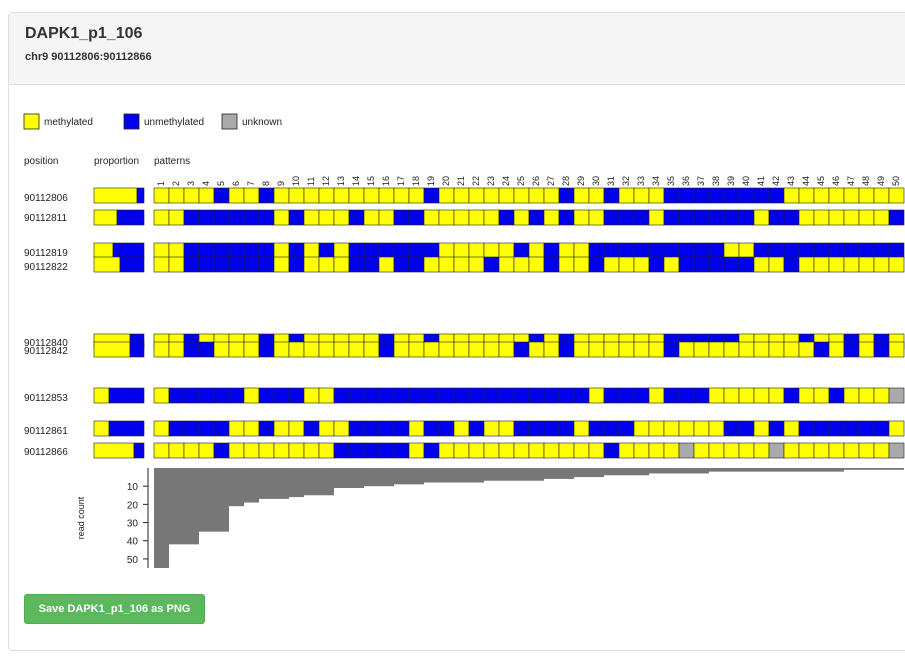  I want to click on pattern-number: 21, so click(461, 181).